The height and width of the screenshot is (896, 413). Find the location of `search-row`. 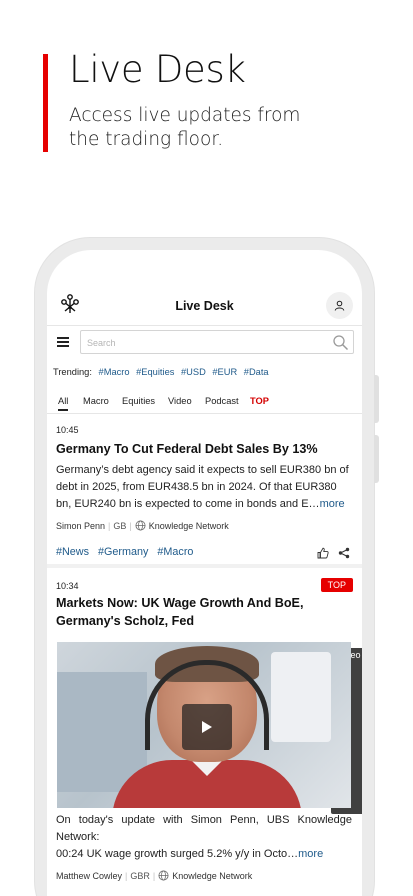

search-row is located at coordinates (204, 343).